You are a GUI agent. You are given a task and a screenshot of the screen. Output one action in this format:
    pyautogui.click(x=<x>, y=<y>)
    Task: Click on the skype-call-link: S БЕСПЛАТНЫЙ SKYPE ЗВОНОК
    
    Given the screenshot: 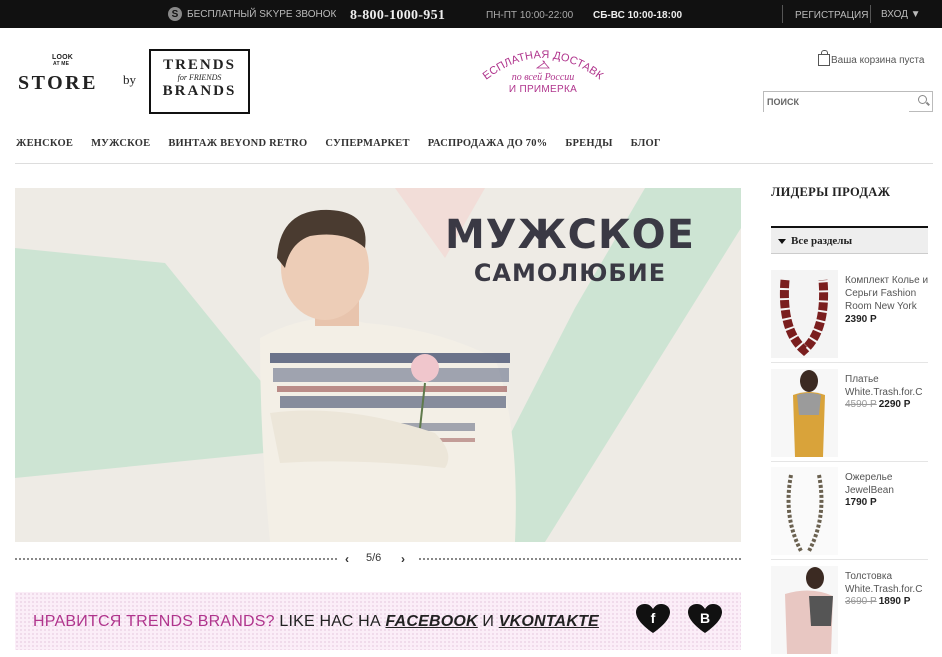 What is the action you would take?
    pyautogui.click(x=252, y=14)
    